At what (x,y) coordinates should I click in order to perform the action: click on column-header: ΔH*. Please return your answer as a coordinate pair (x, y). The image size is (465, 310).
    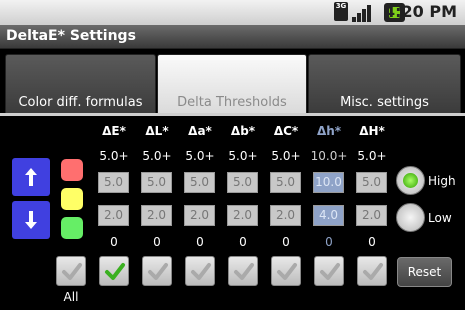
    Looking at the image, I should click on (372, 131).